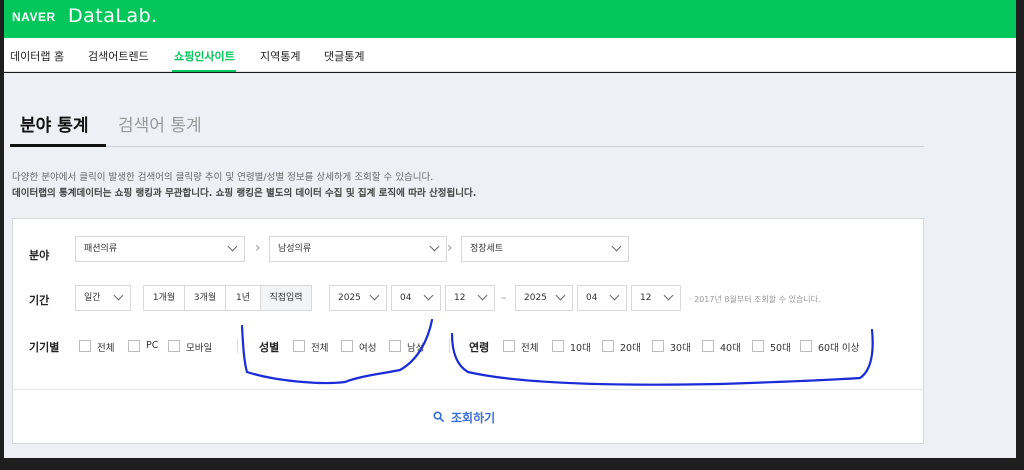  What do you see at coordinates (106, 348) in the screenshot?
I see `device-all-label: 전체` at bounding box center [106, 348].